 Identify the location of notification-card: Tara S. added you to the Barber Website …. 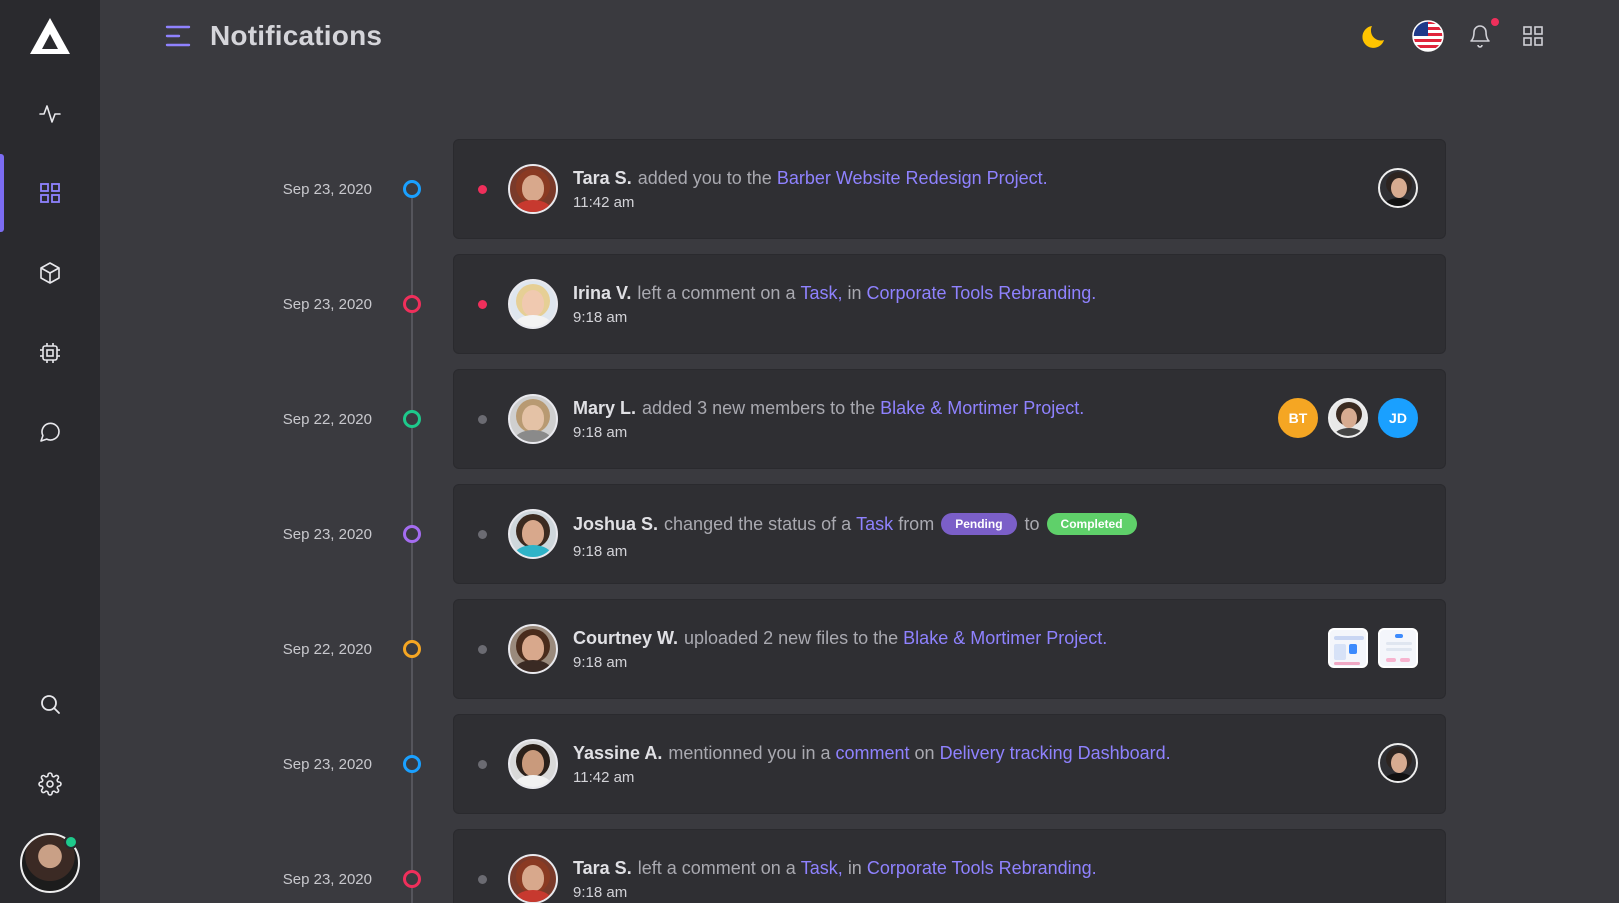
(949, 189).